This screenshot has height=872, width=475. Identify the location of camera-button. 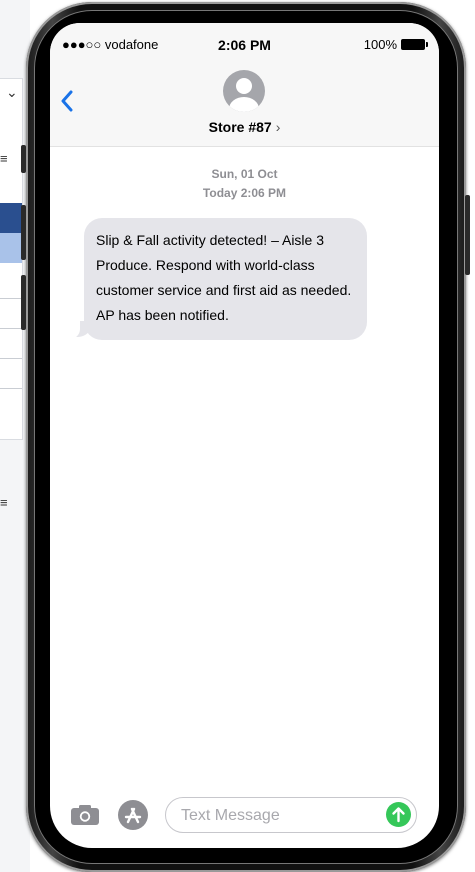
(85, 815).